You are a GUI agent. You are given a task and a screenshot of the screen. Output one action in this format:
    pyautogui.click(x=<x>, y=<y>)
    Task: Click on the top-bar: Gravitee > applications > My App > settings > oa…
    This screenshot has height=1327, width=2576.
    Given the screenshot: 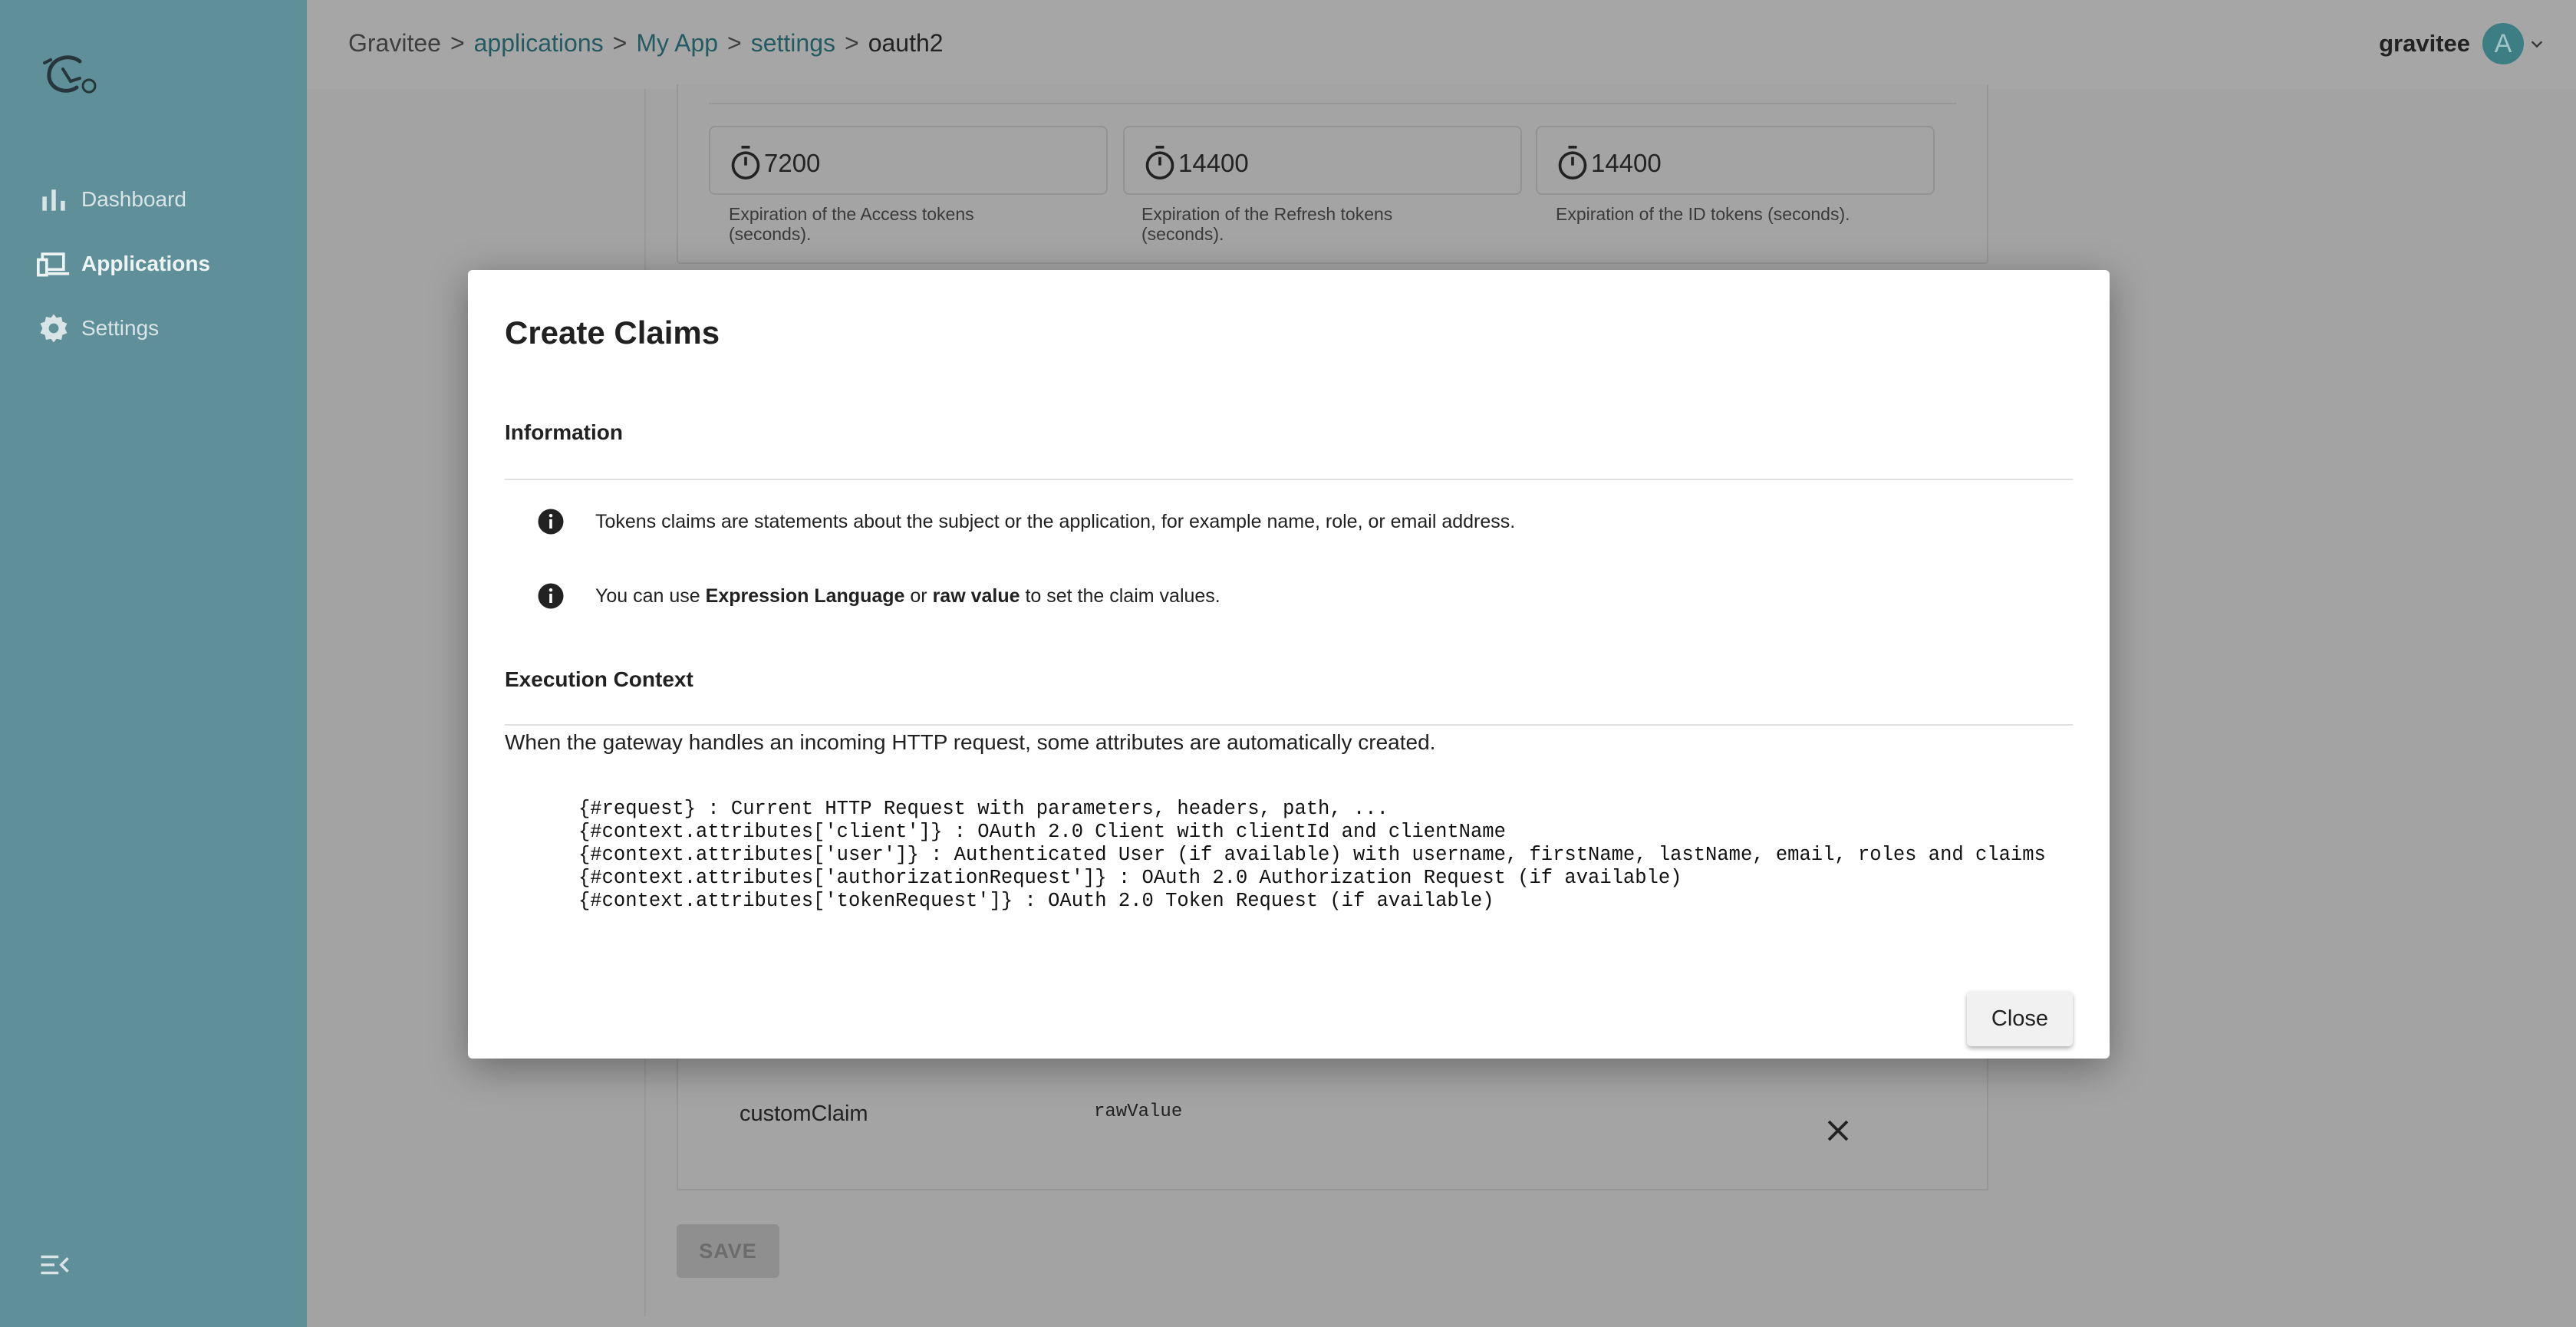 What is the action you would take?
    pyautogui.click(x=1441, y=44)
    